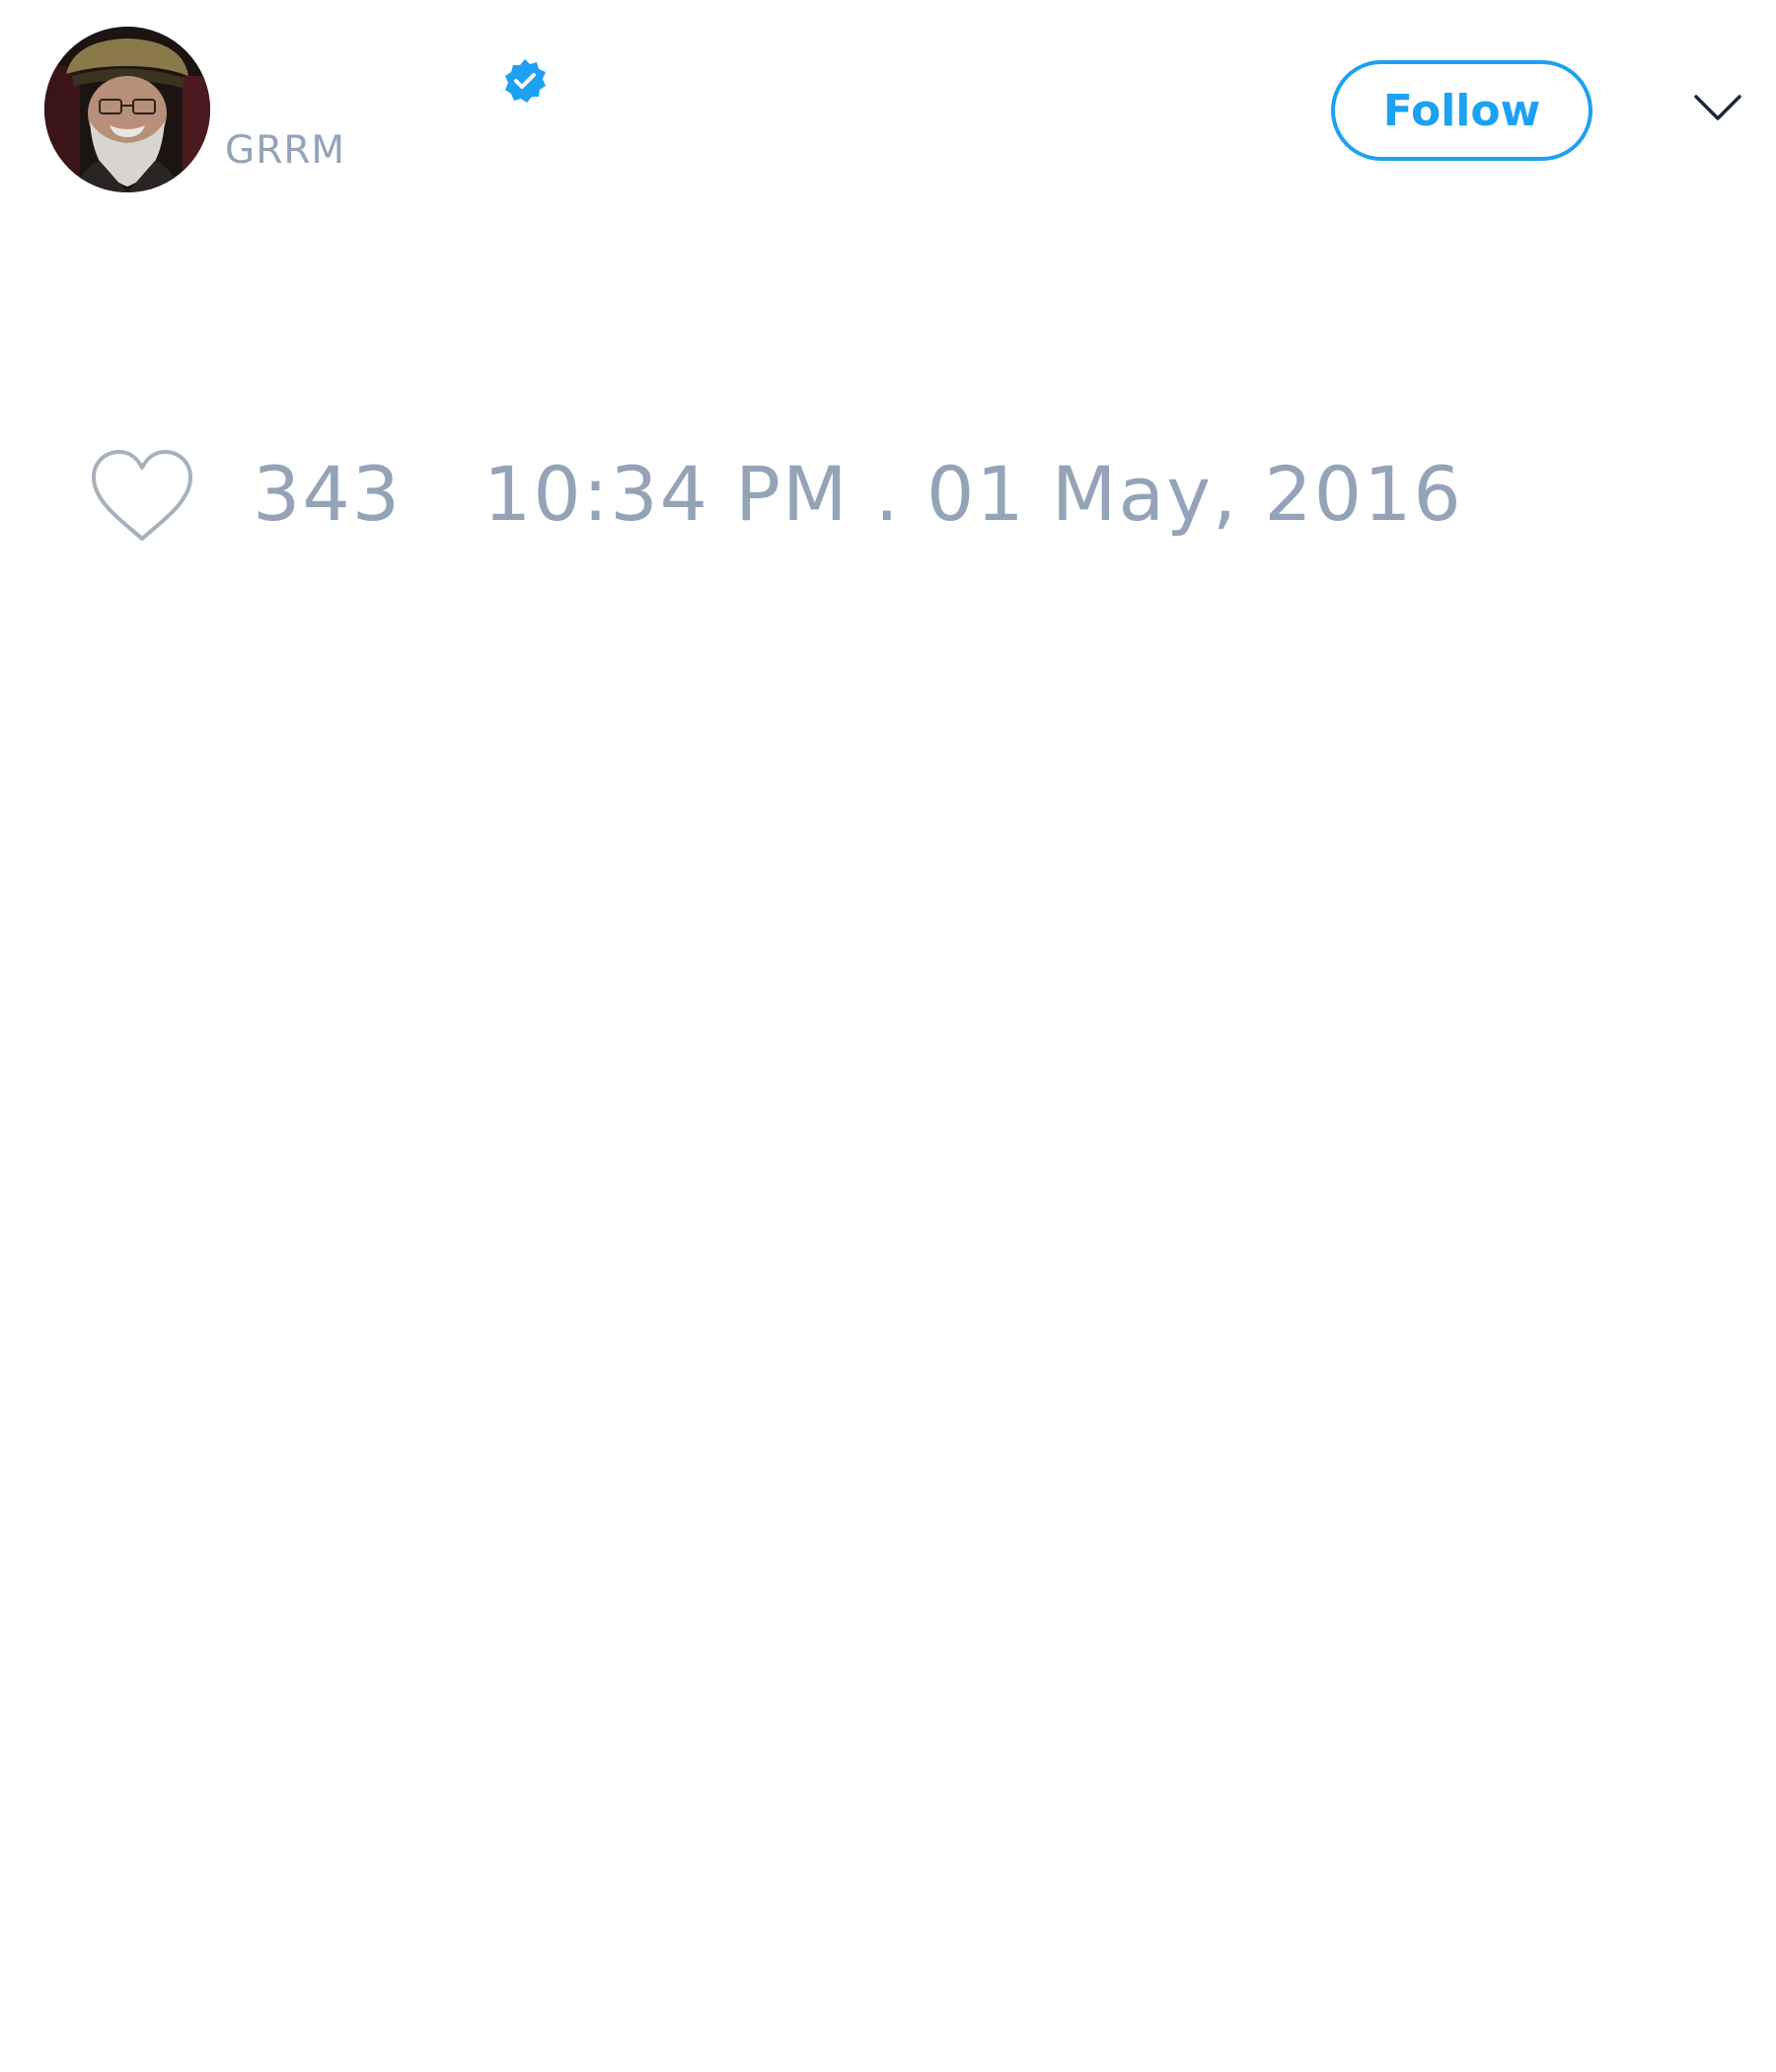 The image size is (1776, 2072). I want to click on author-handle: GRRM, so click(285, 151).